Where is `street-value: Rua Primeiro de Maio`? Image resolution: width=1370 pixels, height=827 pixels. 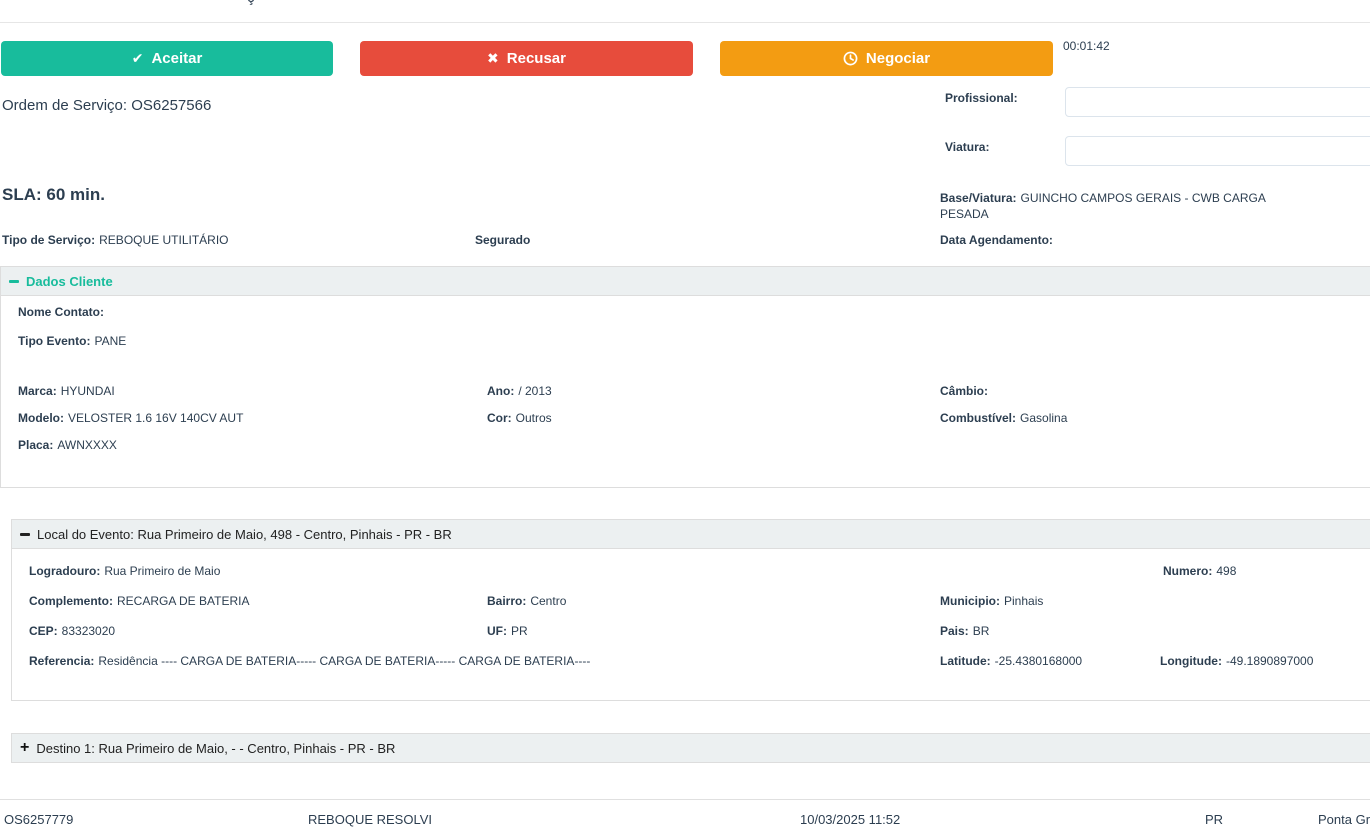
street-value: Rua Primeiro de Maio is located at coordinates (162, 571).